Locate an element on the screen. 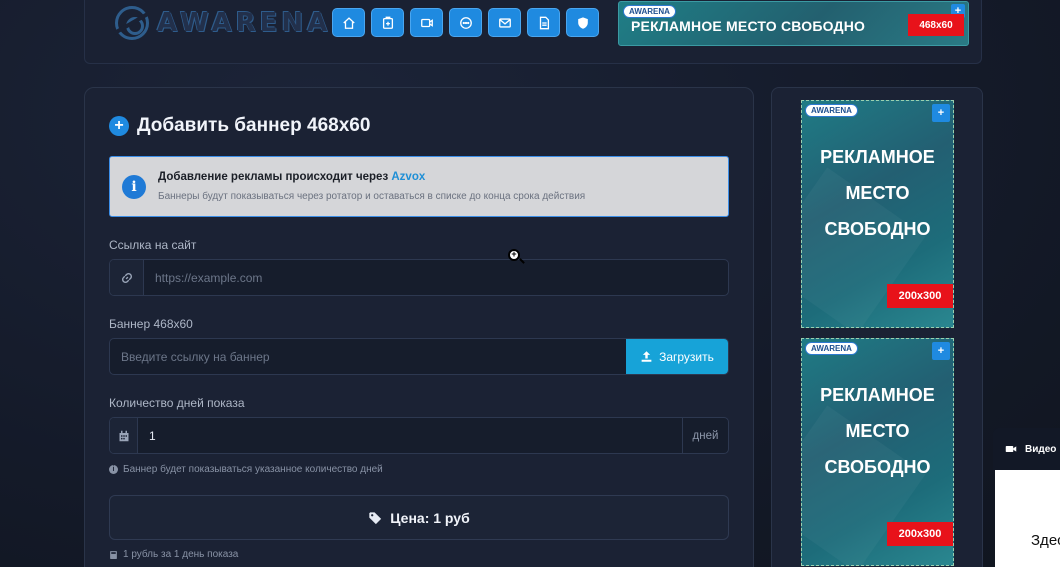 The height and width of the screenshot is (567, 1060). nav-mail-button is located at coordinates (504, 22).